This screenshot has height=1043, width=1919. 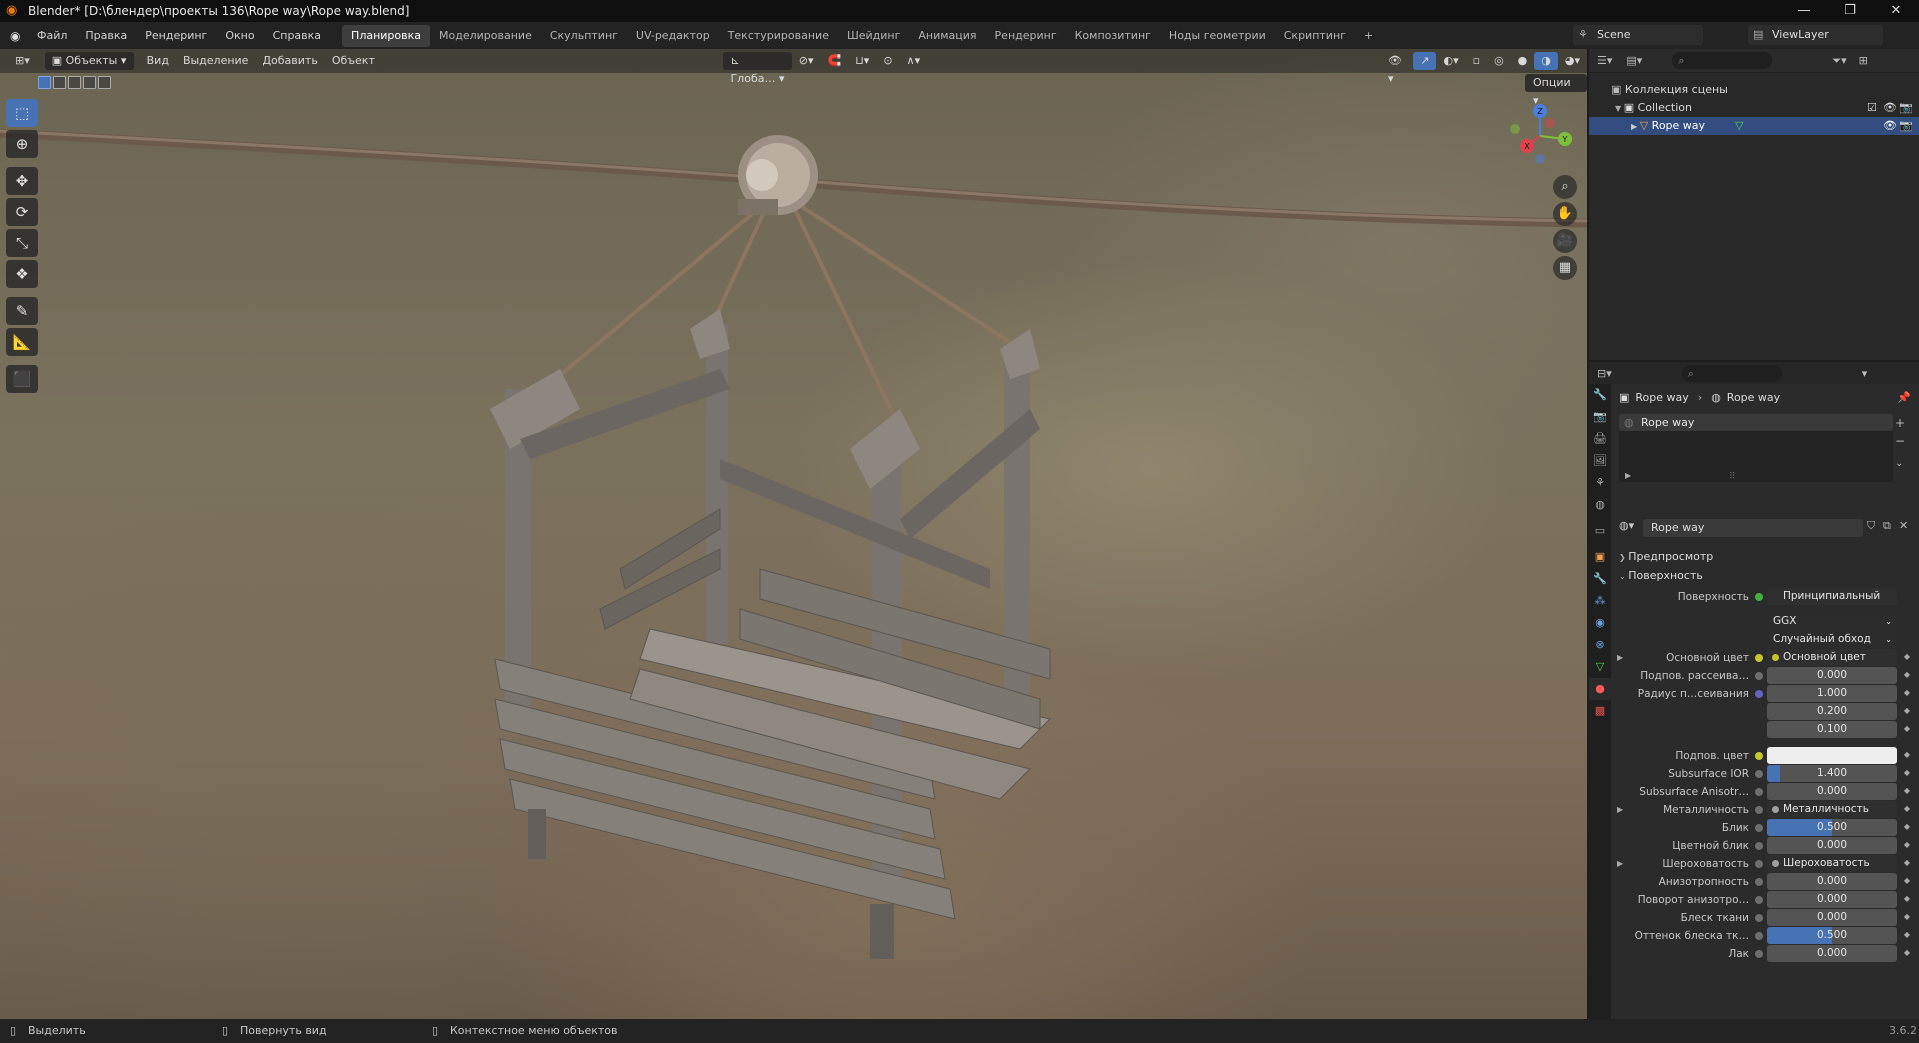 I want to click on shading-material-icon: ◑, so click(x=1546, y=61).